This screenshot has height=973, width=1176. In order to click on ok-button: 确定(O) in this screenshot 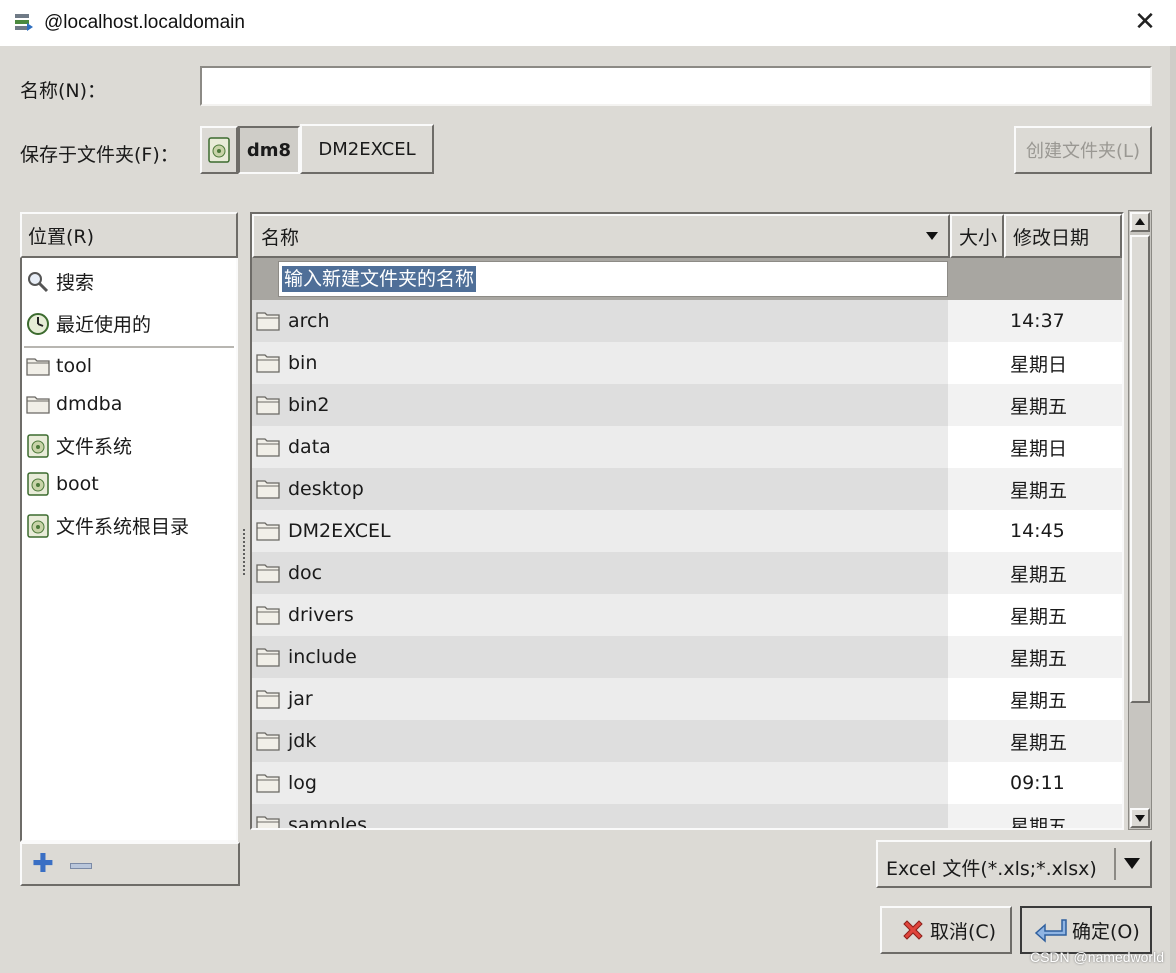, I will do `click(1086, 930)`.